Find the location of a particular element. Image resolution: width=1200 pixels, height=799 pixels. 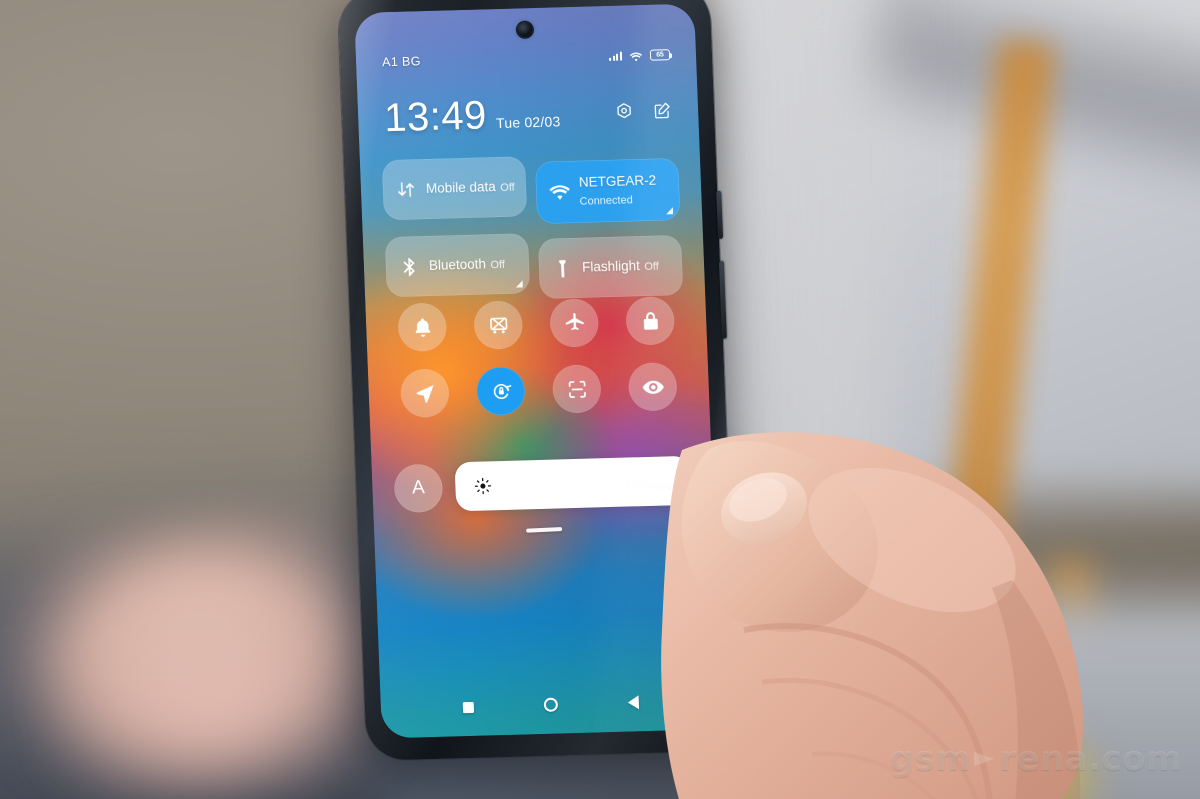

watermark: gsm rena.com is located at coordinates (1036, 759).